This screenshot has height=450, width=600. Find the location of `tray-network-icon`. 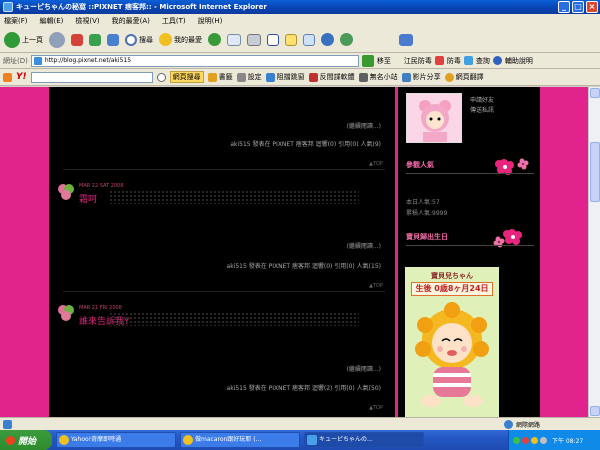

tray-network-icon is located at coordinates (516, 440).